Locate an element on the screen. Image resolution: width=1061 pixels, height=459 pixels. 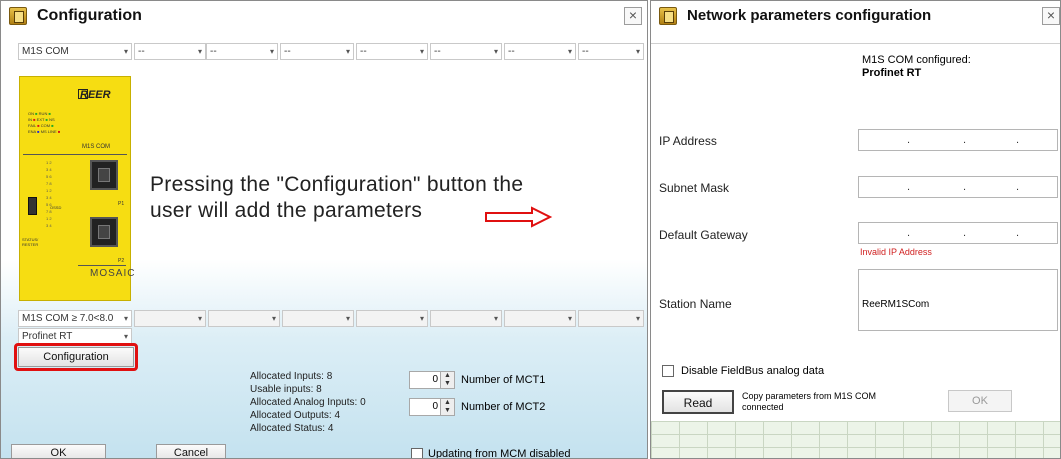
default-gateway-label: Default Gateway is located at coordinates (703, 235).